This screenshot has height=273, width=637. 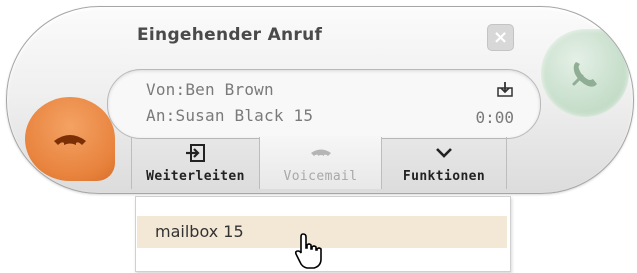 What do you see at coordinates (505, 89) in the screenshot?
I see `download-icon` at bounding box center [505, 89].